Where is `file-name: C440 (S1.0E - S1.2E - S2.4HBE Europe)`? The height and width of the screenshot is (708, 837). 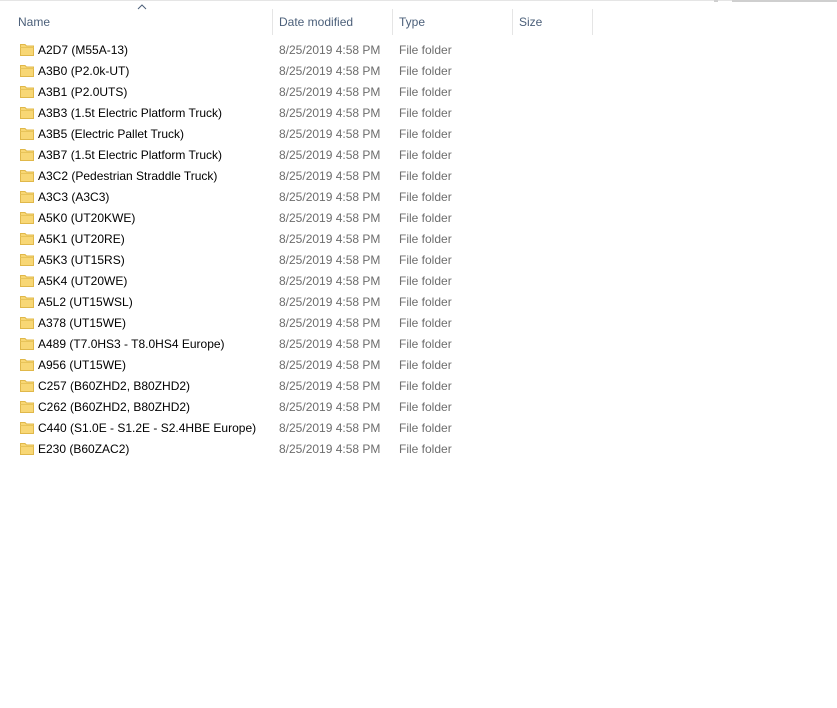 file-name: C440 (S1.0E - S1.2E - S2.4HBE Europe) is located at coordinates (147, 428).